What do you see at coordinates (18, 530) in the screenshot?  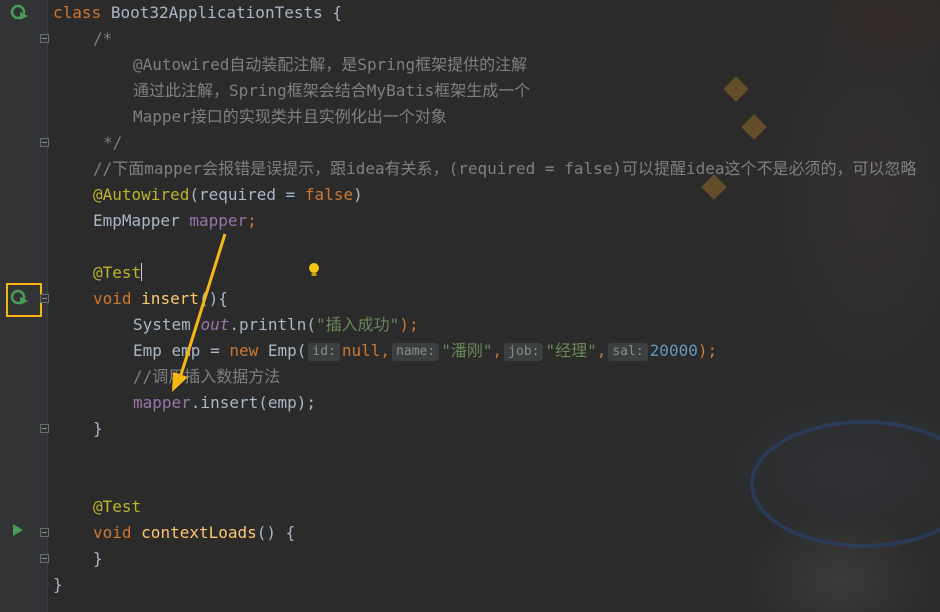 I see `play-icon` at bounding box center [18, 530].